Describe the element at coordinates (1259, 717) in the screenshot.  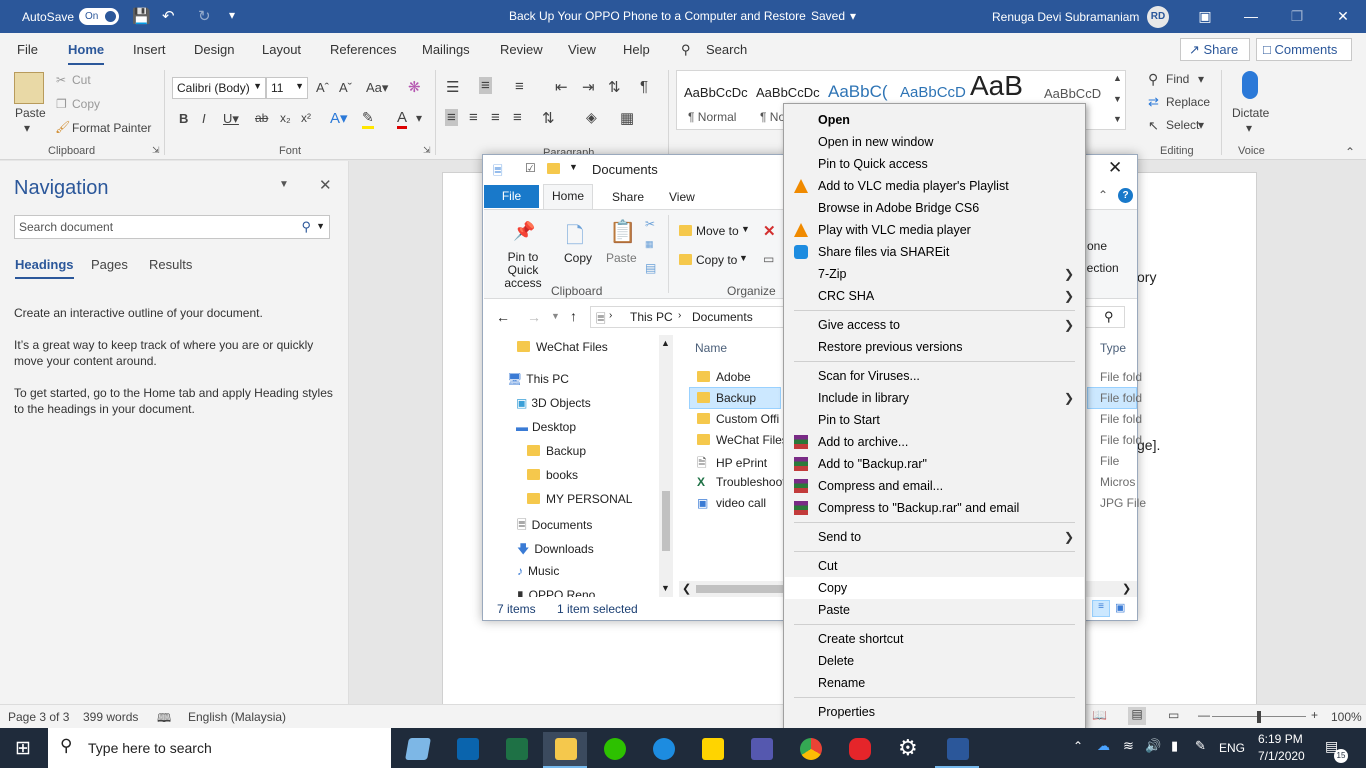
I see `zoom-slider-thumb` at that location.